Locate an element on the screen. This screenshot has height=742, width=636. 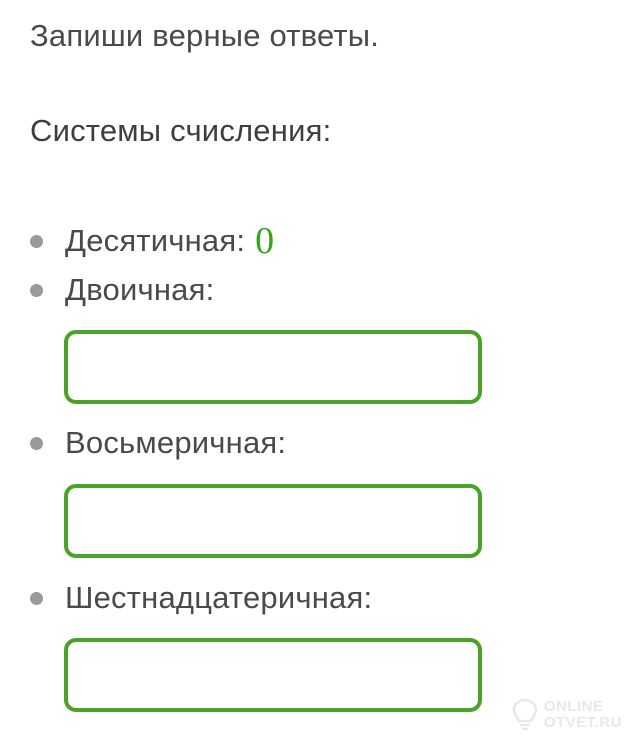
hexadecimal-answer-input is located at coordinates (273, 675).